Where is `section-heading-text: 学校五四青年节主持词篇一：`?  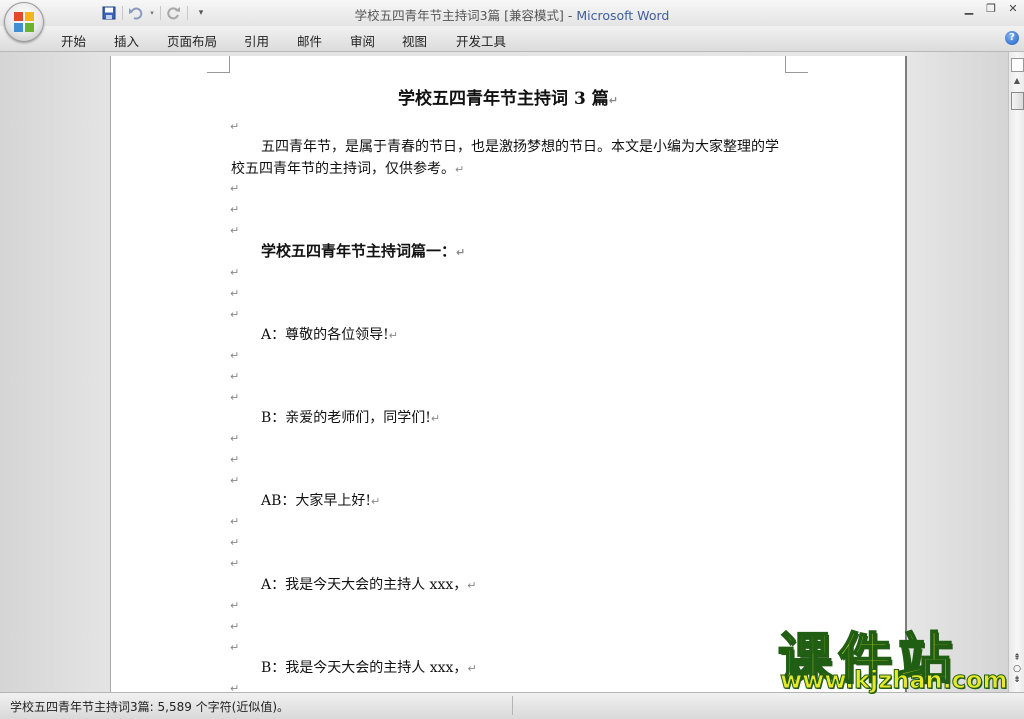
section-heading-text: 学校五四青年节主持词篇一： is located at coordinates (359, 251).